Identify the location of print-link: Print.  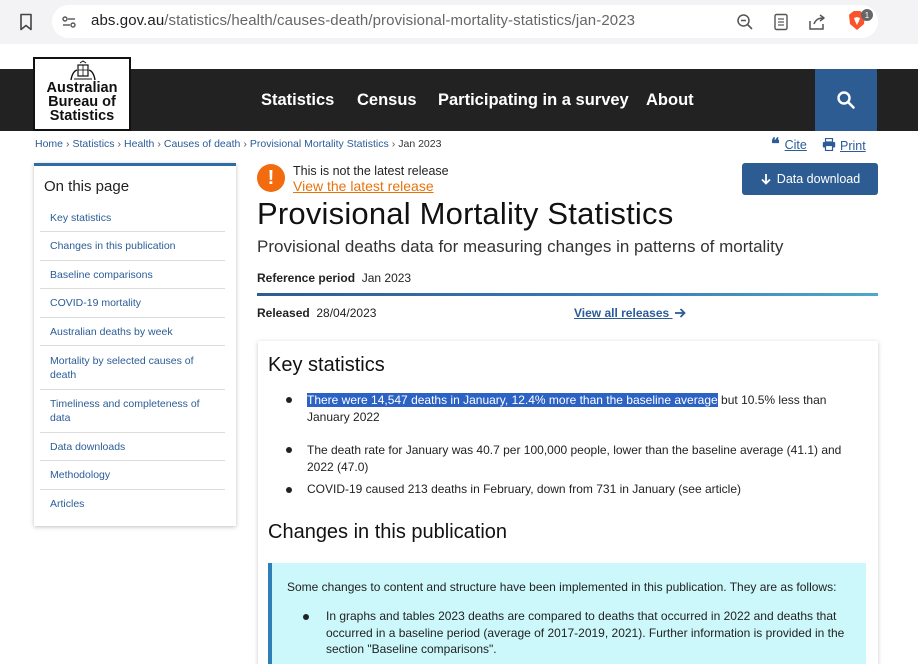
(844, 145).